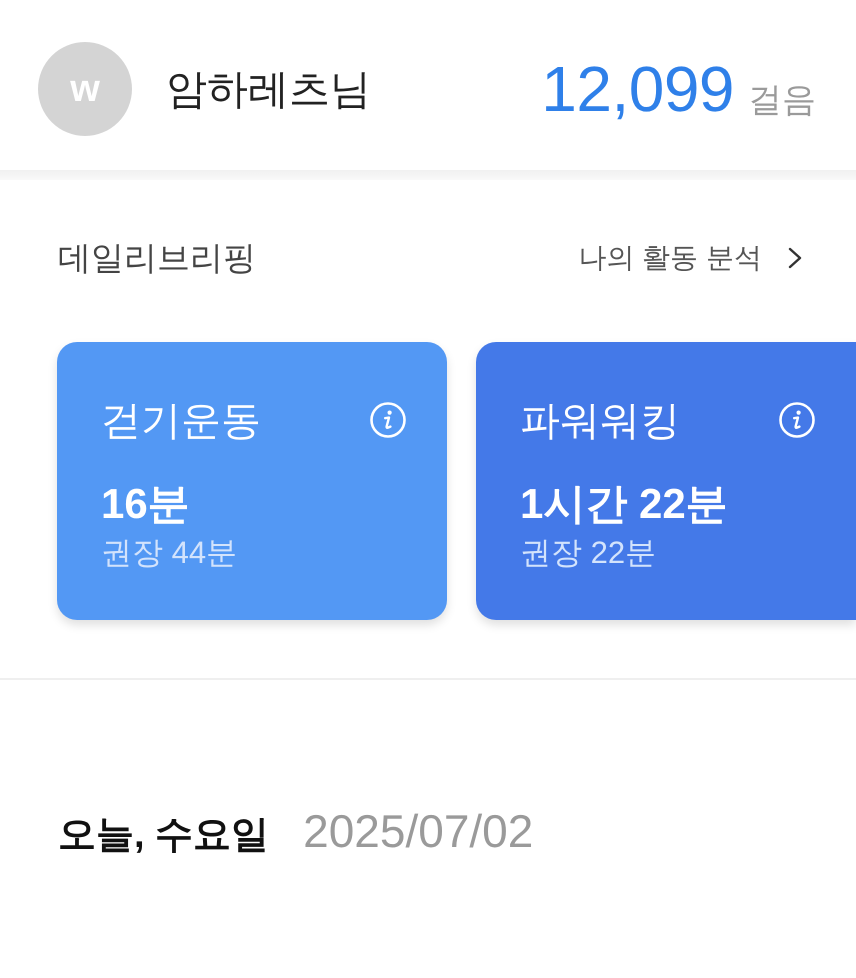  I want to click on recommended-time: 권장 22분, so click(588, 553).